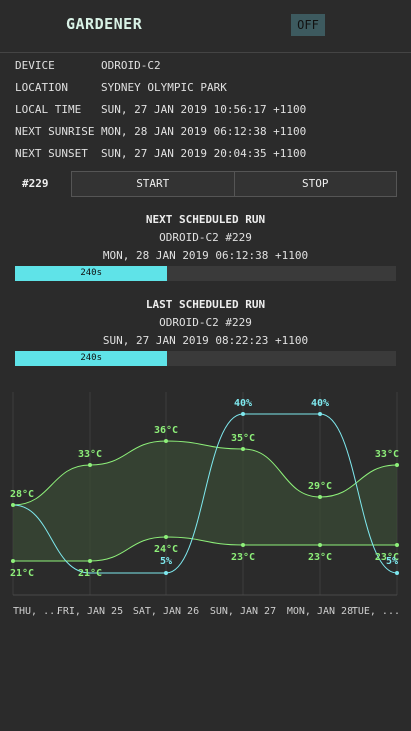  What do you see at coordinates (166, 611) in the screenshot?
I see `x-tick-label: SAT, JAN 26` at bounding box center [166, 611].